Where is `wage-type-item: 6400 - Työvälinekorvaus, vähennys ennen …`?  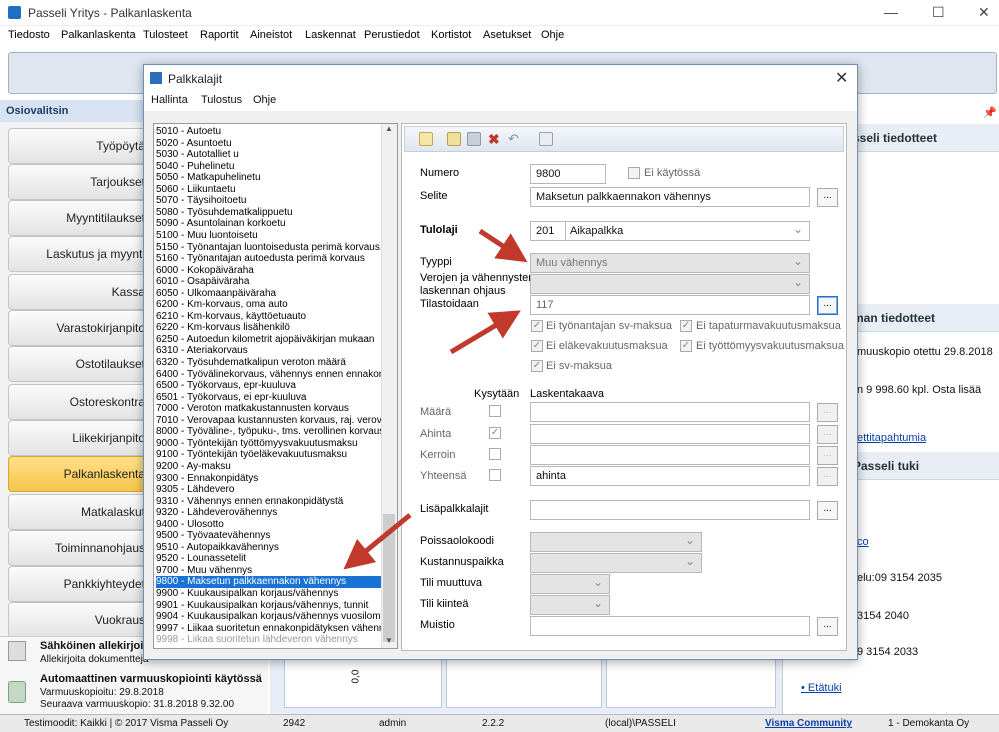
wage-type-item: 6400 - Työvälinekorvaus, vähennys ennen … is located at coordinates (269, 375).